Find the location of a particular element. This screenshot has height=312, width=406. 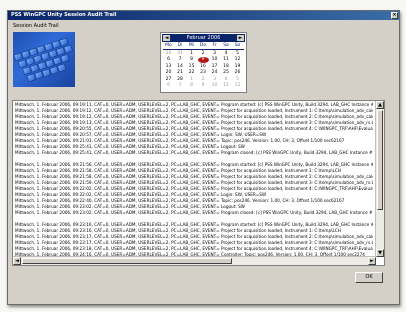

vertical-scroll-thumb is located at coordinates (380, 160).